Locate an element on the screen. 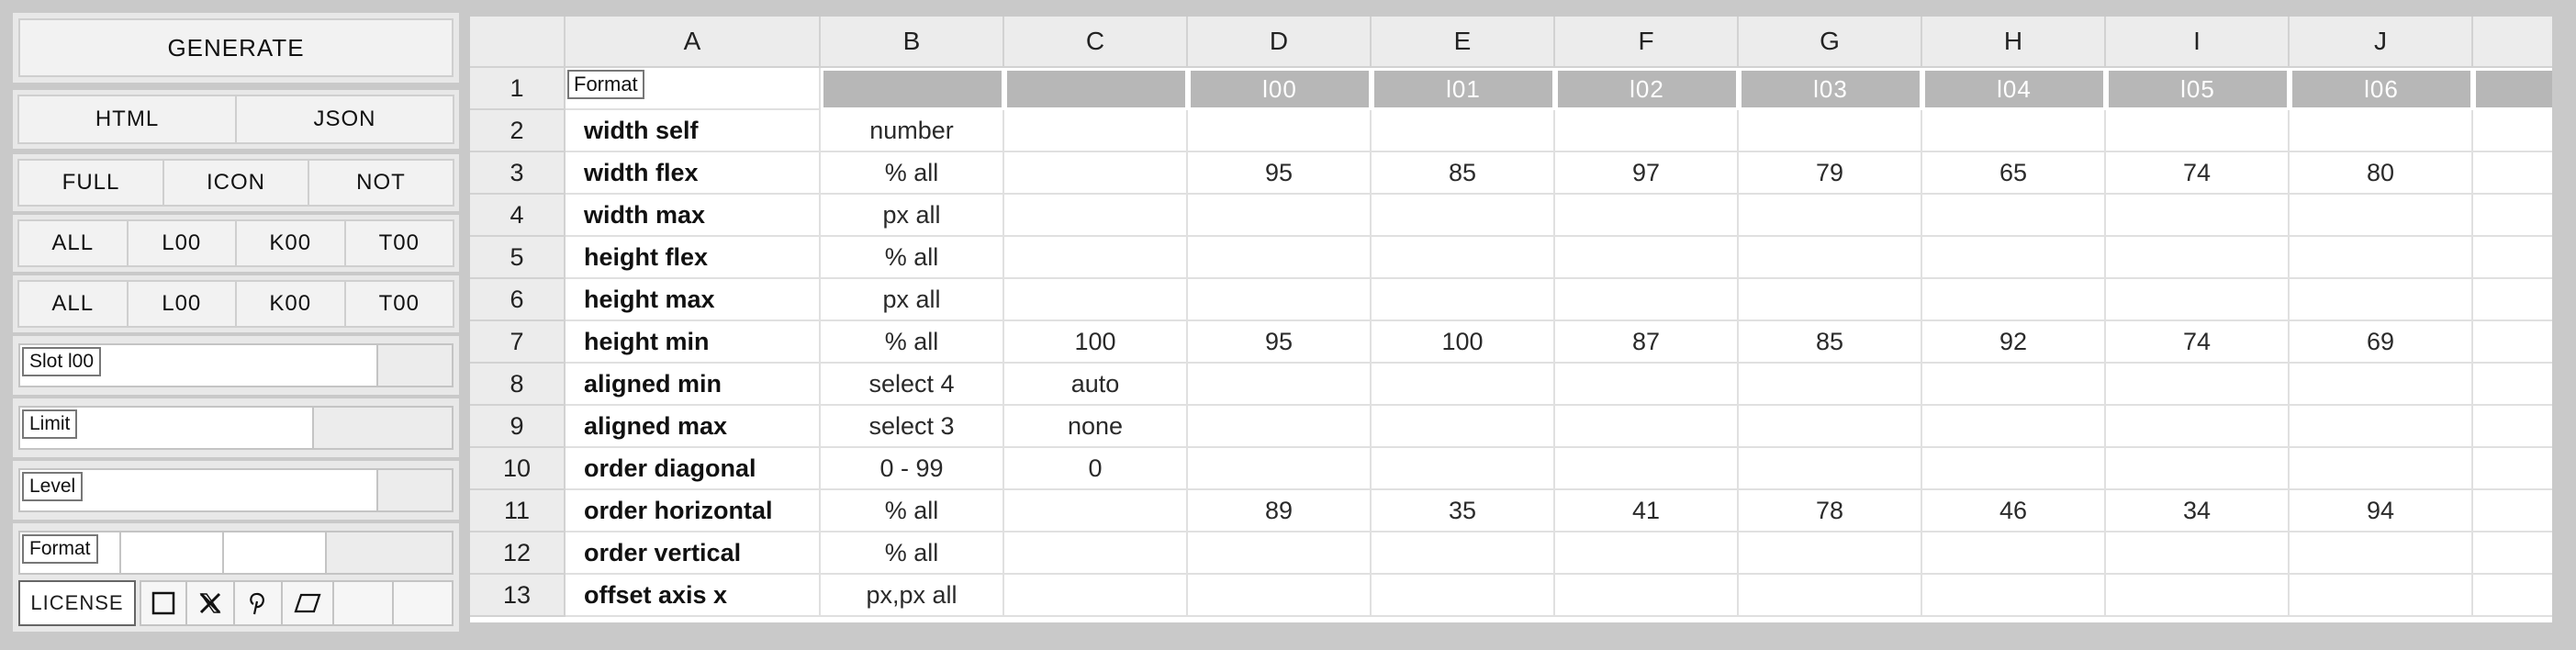  row-header: 6 is located at coordinates (518, 300).